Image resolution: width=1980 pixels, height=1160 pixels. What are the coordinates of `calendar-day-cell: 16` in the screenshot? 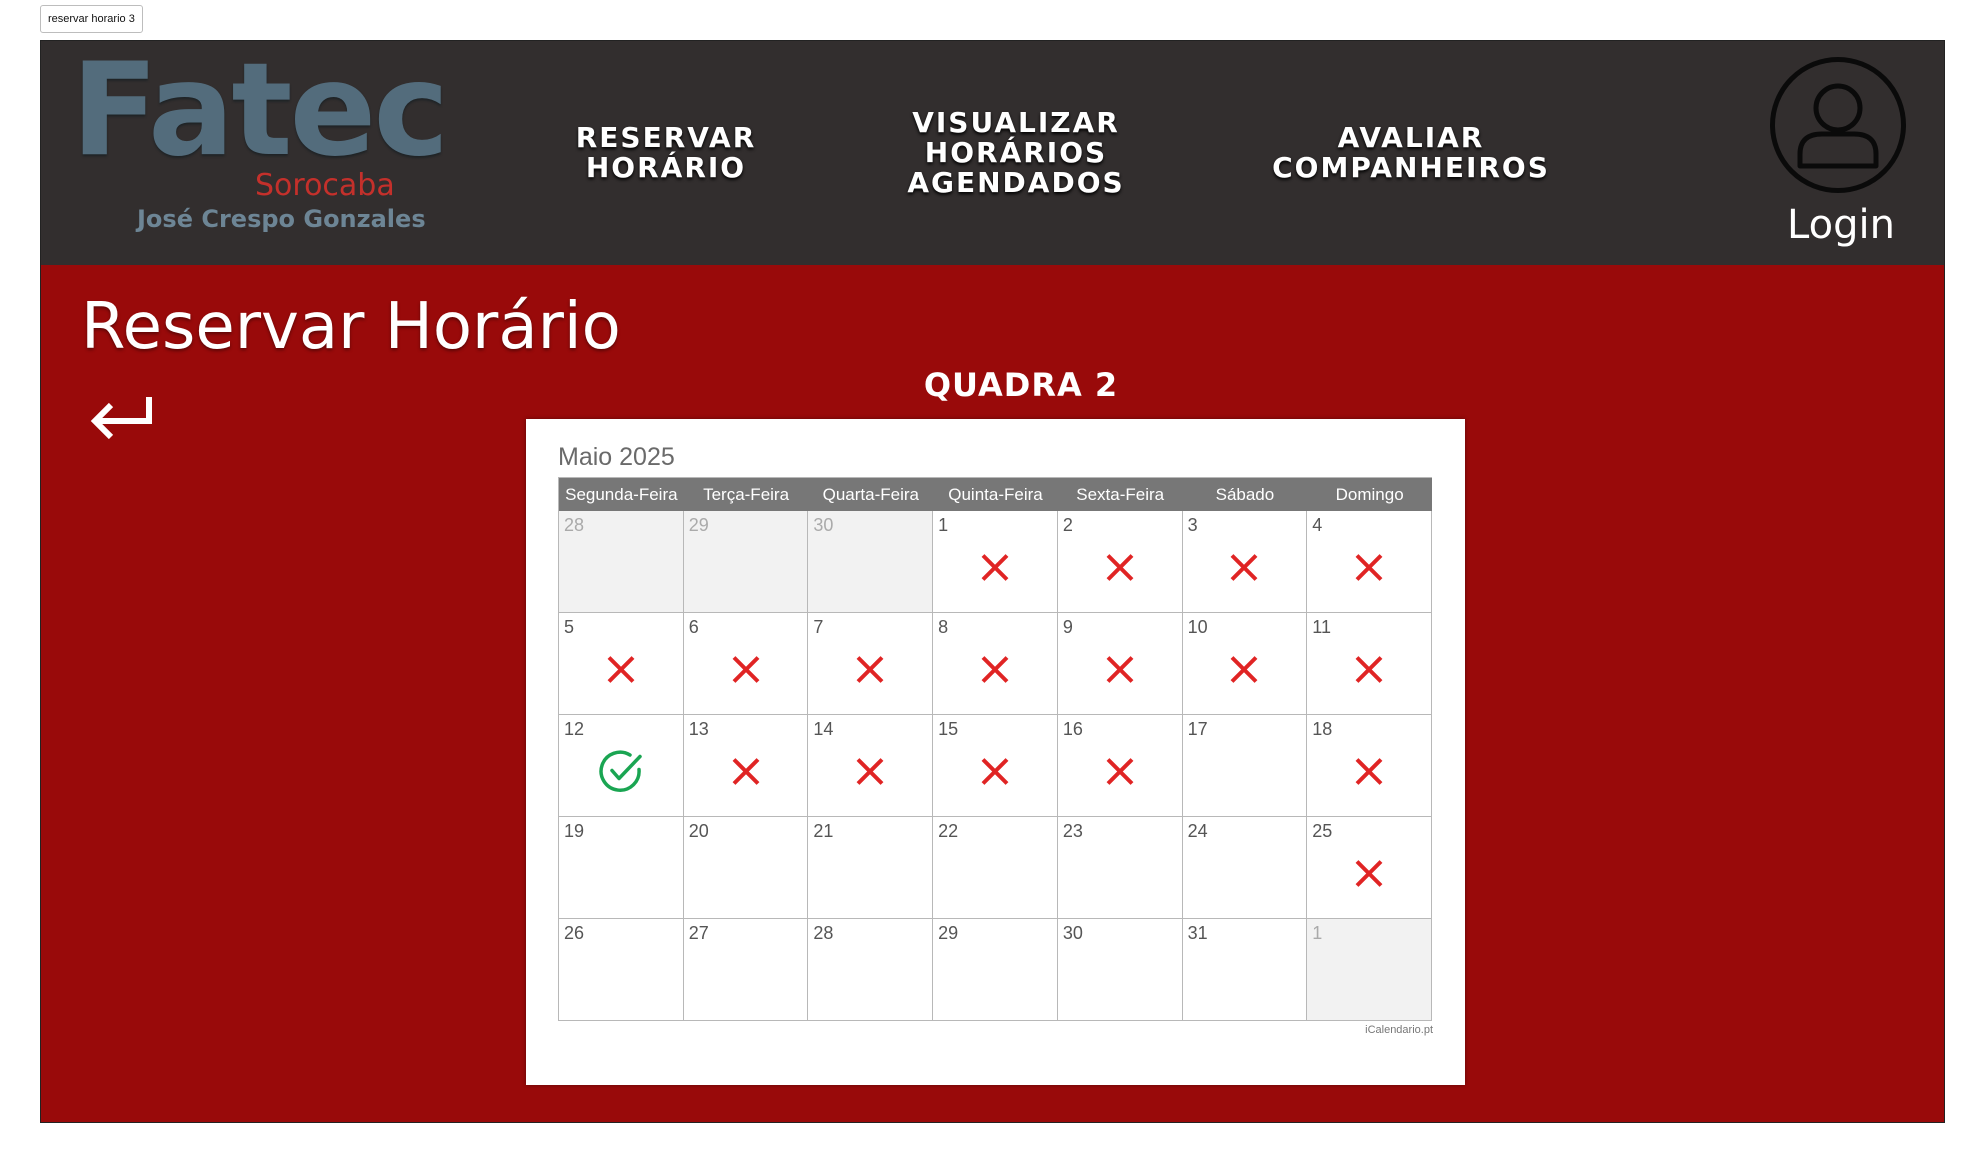 It's located at (1120, 766).